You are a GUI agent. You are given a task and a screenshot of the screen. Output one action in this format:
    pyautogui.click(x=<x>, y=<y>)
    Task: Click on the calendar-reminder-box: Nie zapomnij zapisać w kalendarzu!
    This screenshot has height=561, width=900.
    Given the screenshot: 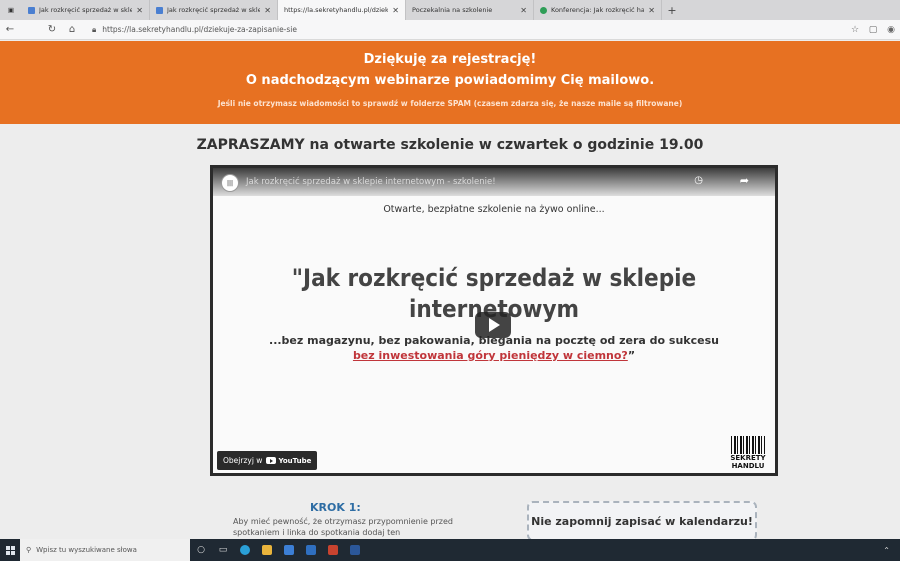 What is the action you would take?
    pyautogui.click(x=642, y=521)
    